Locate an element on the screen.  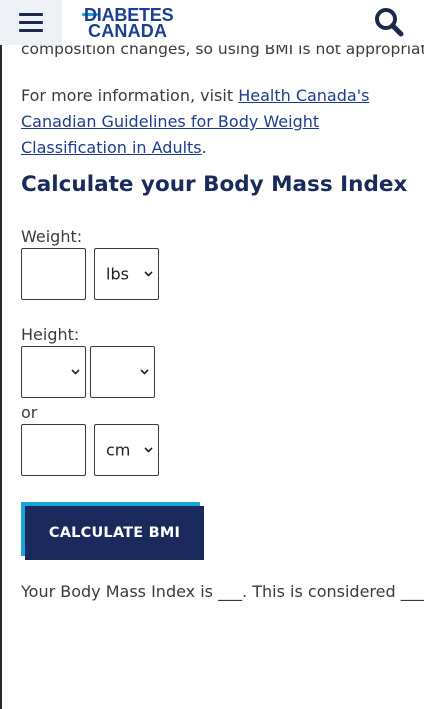
page-left-border is located at coordinates (1, 354).